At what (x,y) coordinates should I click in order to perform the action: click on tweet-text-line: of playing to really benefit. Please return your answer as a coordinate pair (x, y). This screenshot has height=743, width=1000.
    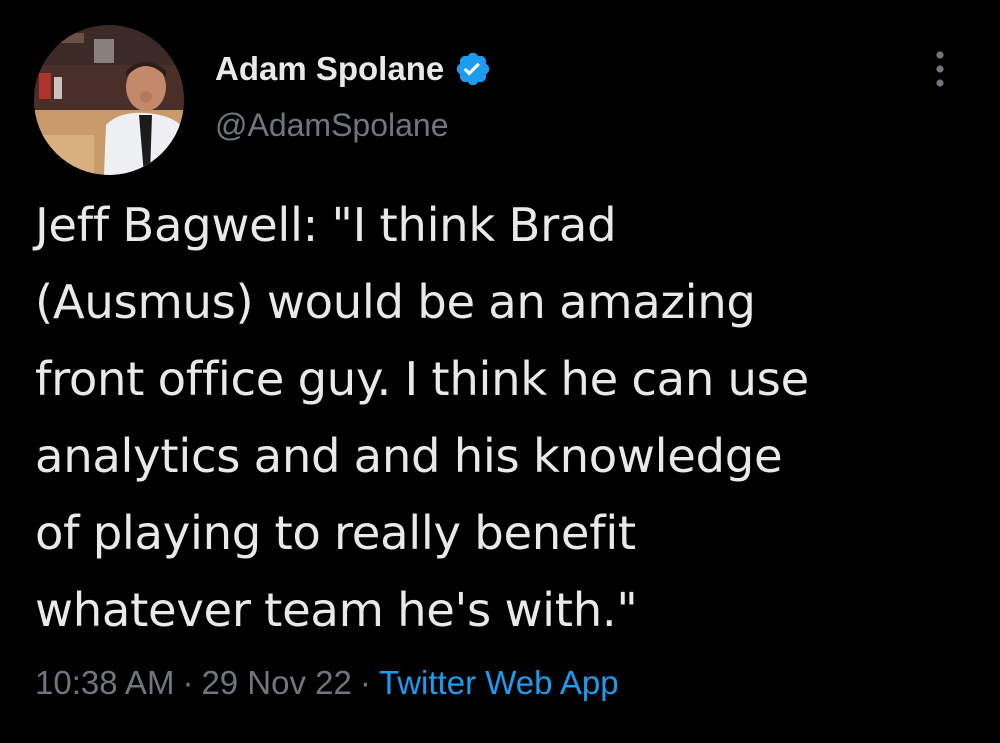
    Looking at the image, I should click on (335, 533).